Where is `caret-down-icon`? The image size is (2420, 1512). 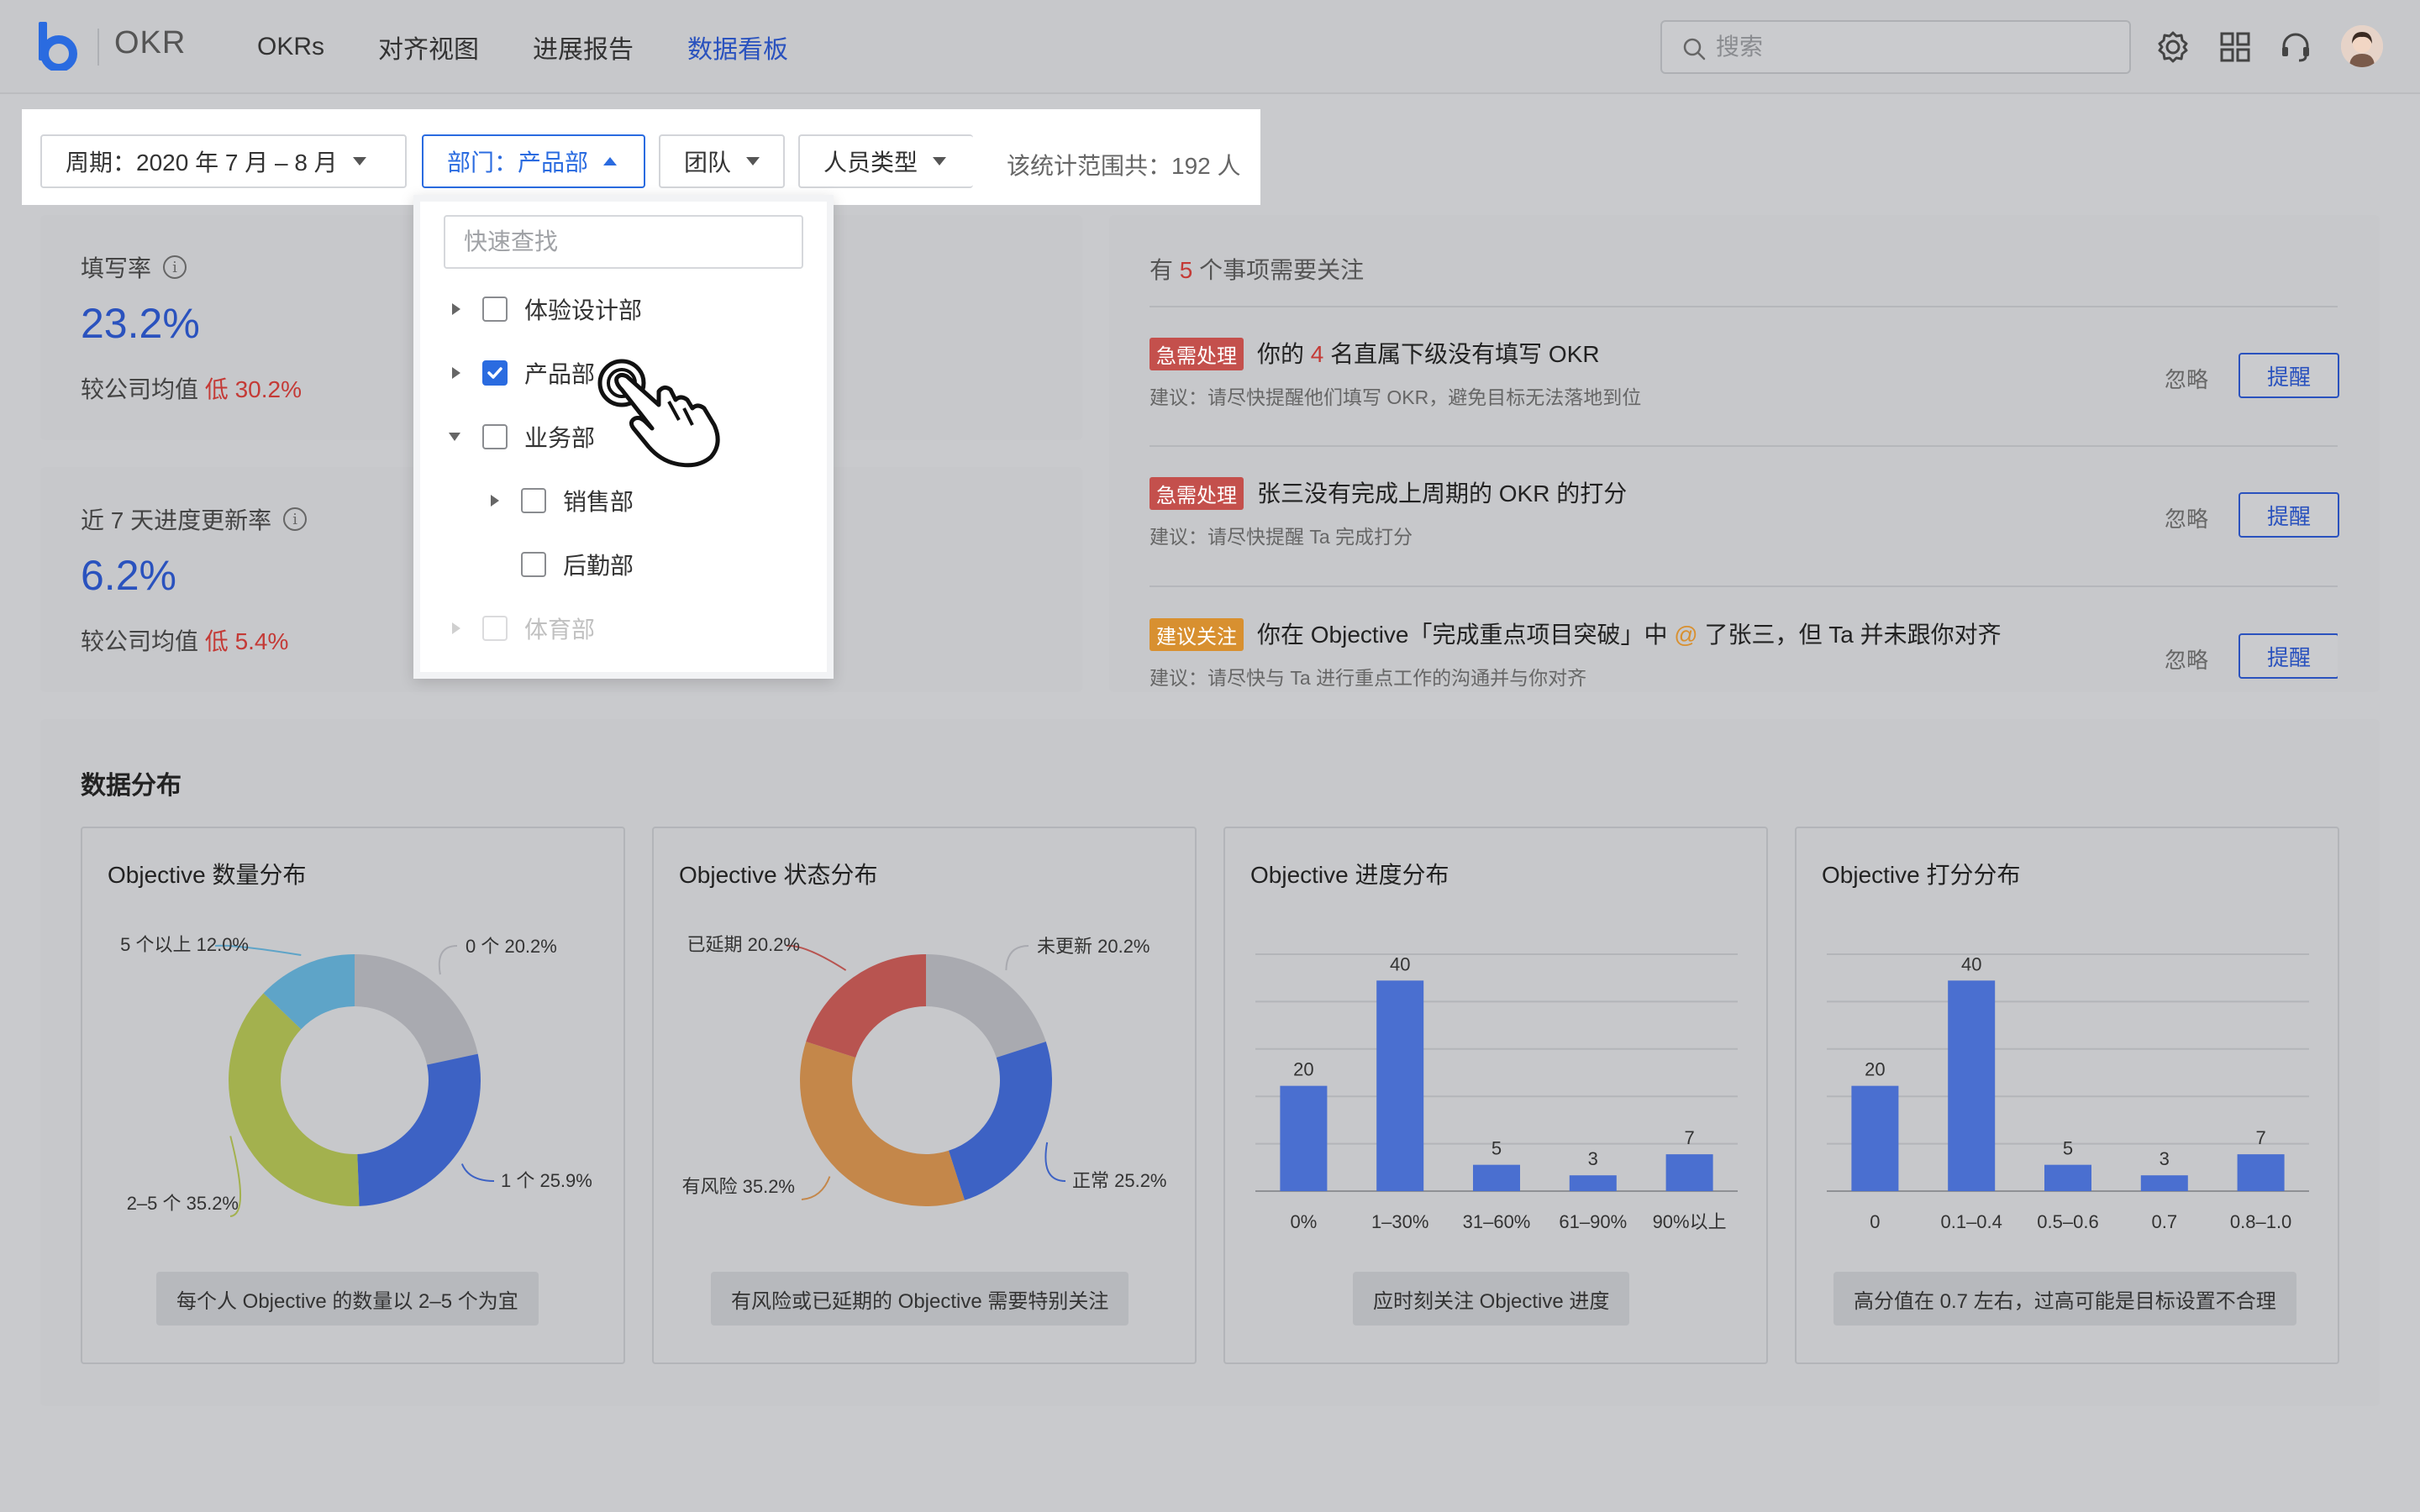
caret-down-icon is located at coordinates (359, 161).